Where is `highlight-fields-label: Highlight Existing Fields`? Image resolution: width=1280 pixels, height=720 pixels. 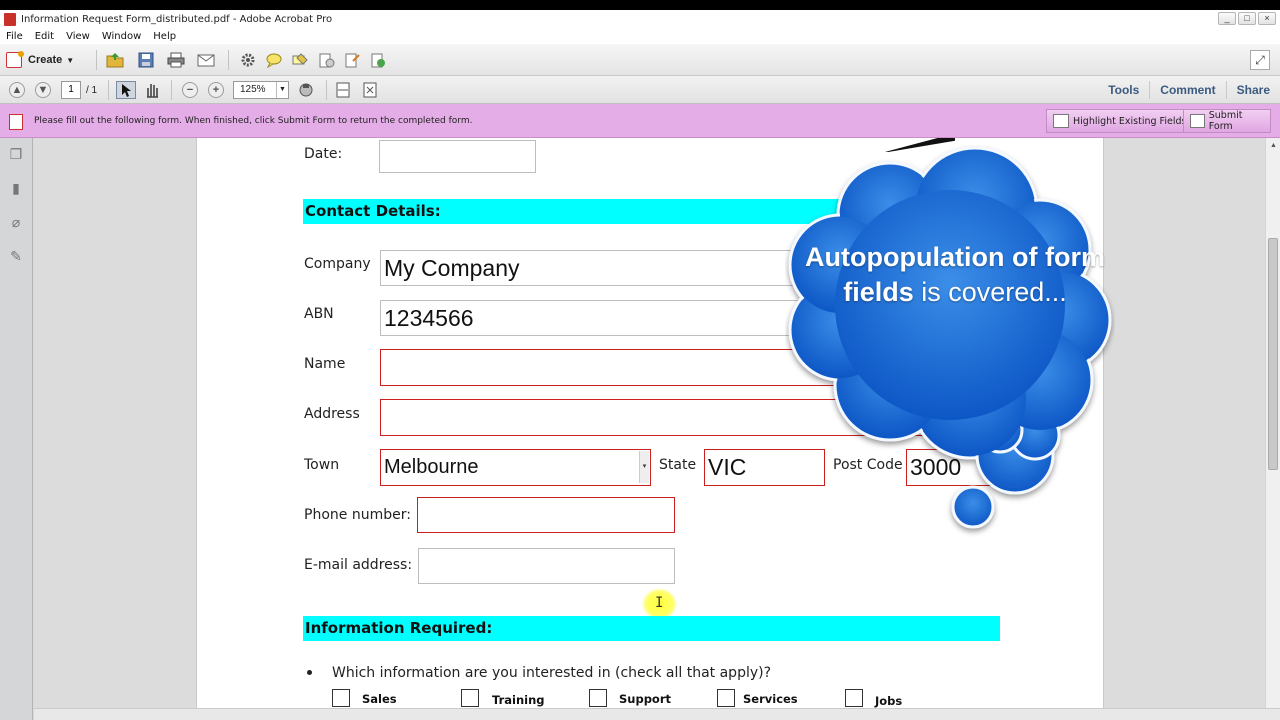
highlight-fields-label: Highlight Existing Fields is located at coordinates (1130, 121).